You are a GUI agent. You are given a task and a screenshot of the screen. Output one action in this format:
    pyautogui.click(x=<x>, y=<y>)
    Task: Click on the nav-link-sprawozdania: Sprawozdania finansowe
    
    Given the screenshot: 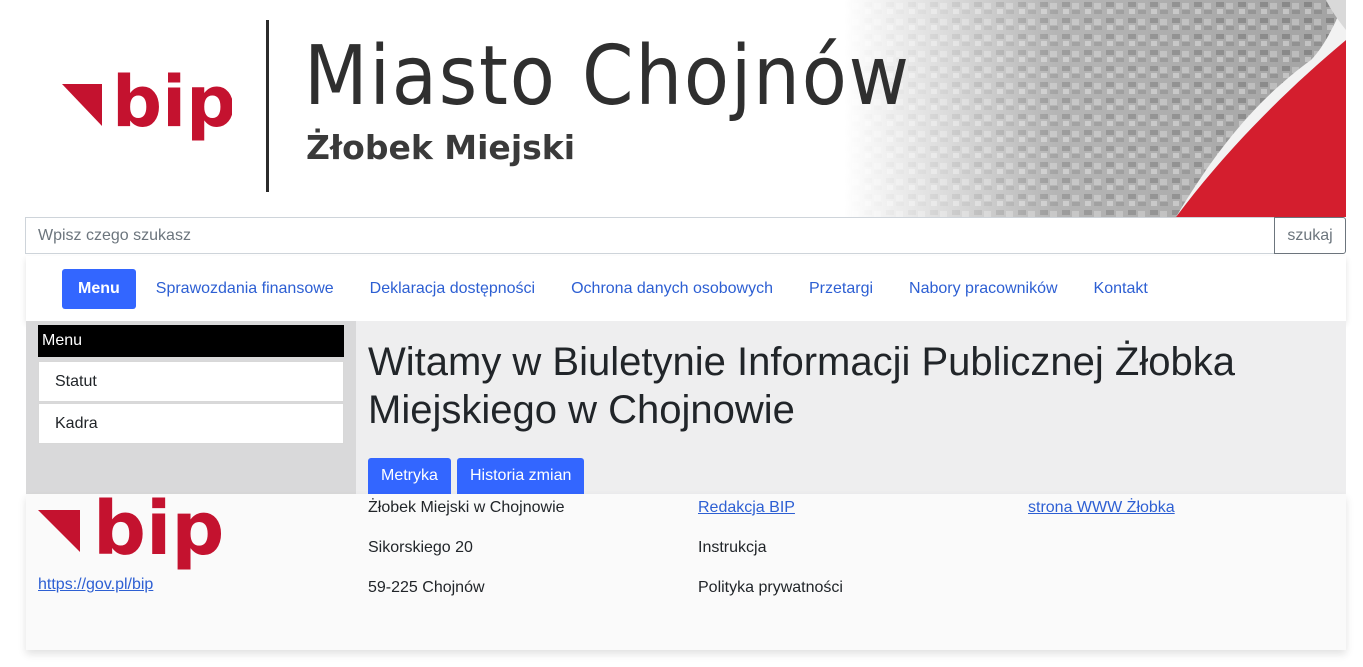 What is the action you would take?
    pyautogui.click(x=245, y=289)
    